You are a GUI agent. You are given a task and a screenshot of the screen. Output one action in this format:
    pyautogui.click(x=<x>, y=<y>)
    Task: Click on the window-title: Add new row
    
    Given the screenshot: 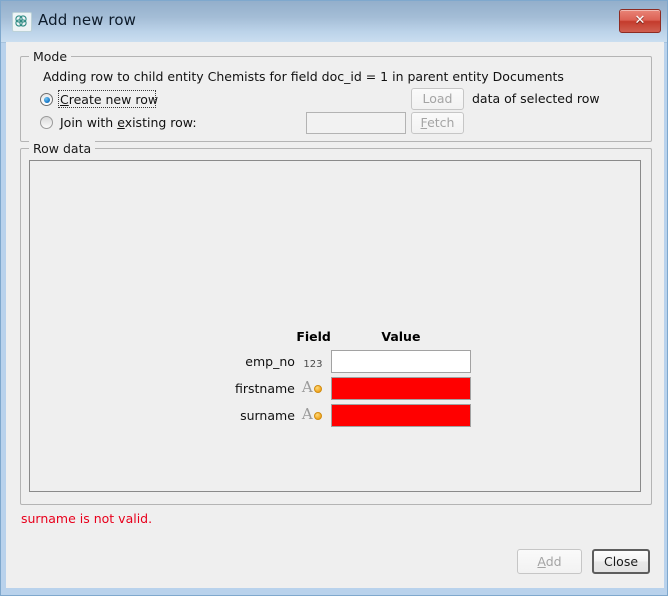 What is the action you would take?
    pyautogui.click(x=87, y=20)
    